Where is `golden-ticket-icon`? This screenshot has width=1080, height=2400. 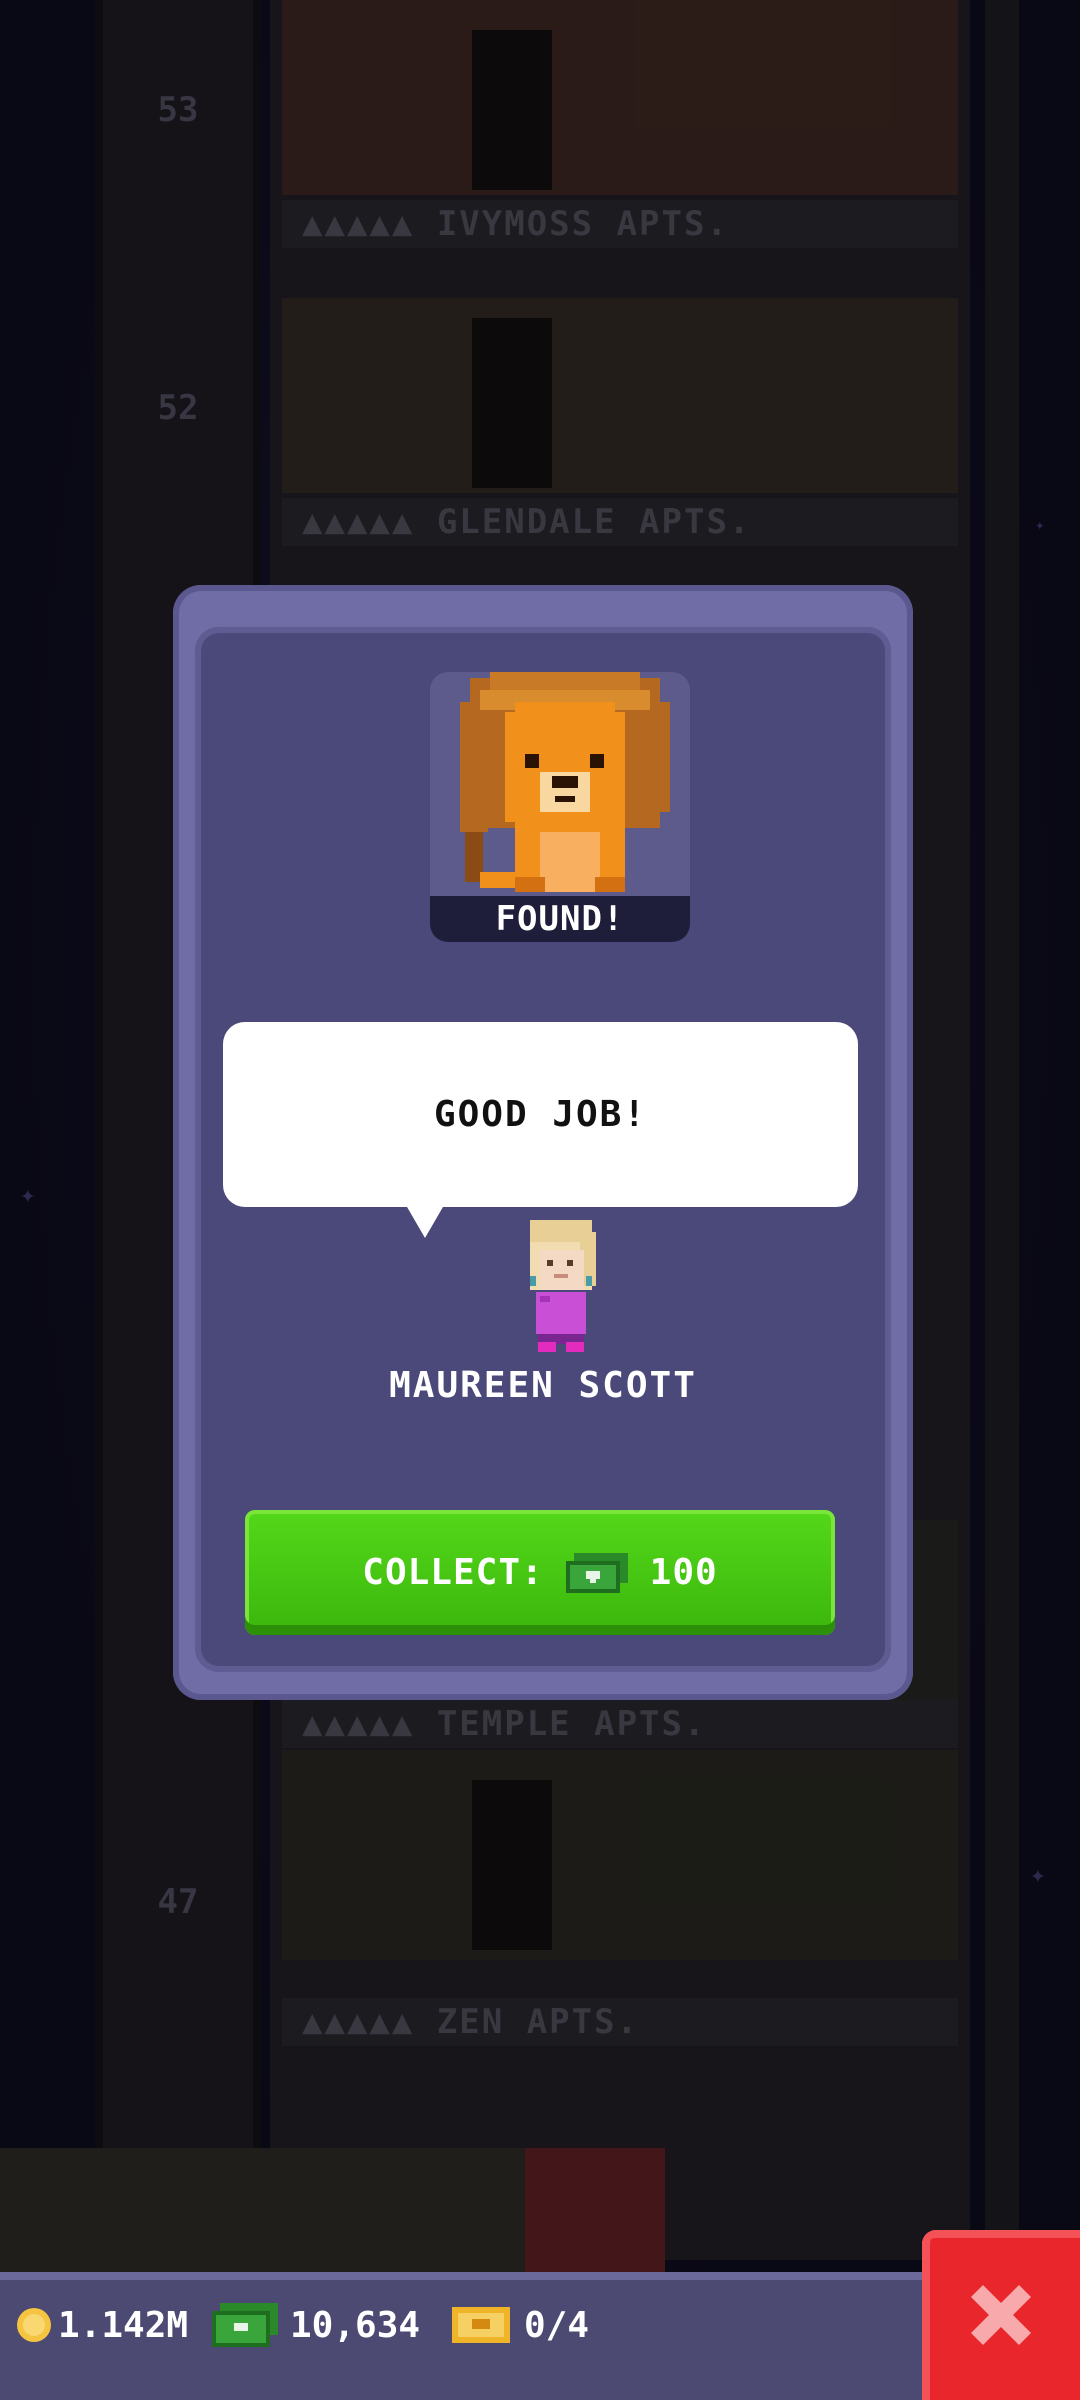
golden-ticket-icon is located at coordinates (481, 2325).